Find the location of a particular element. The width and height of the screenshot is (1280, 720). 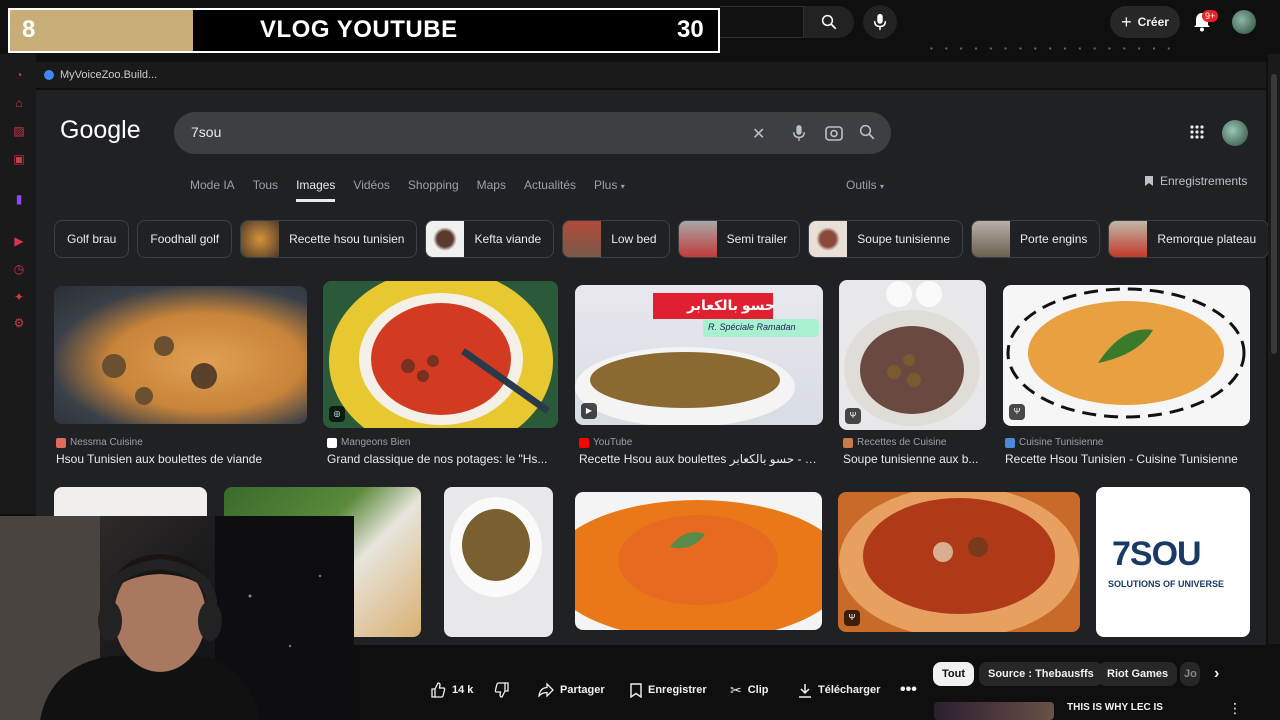

dislike-button is located at coordinates (502, 690).